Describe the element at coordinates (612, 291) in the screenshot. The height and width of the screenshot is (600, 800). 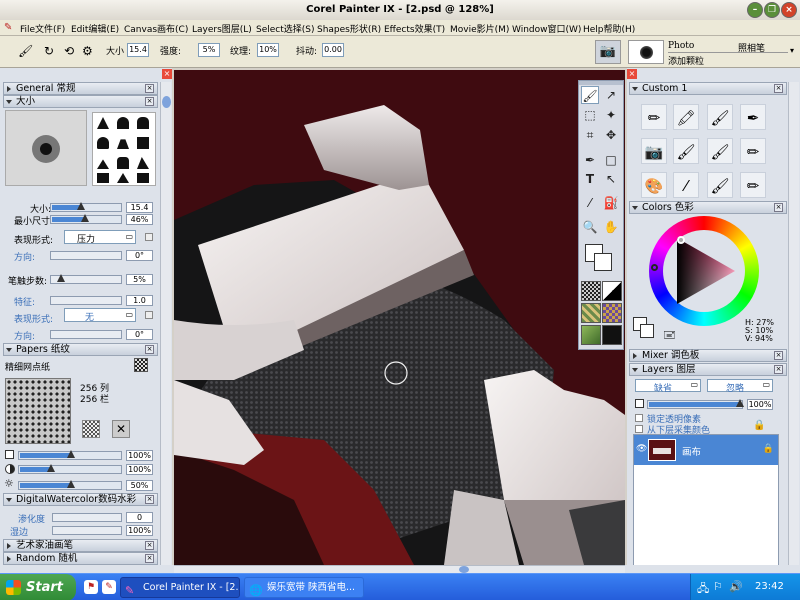
I see `gradient-selector-button` at that location.